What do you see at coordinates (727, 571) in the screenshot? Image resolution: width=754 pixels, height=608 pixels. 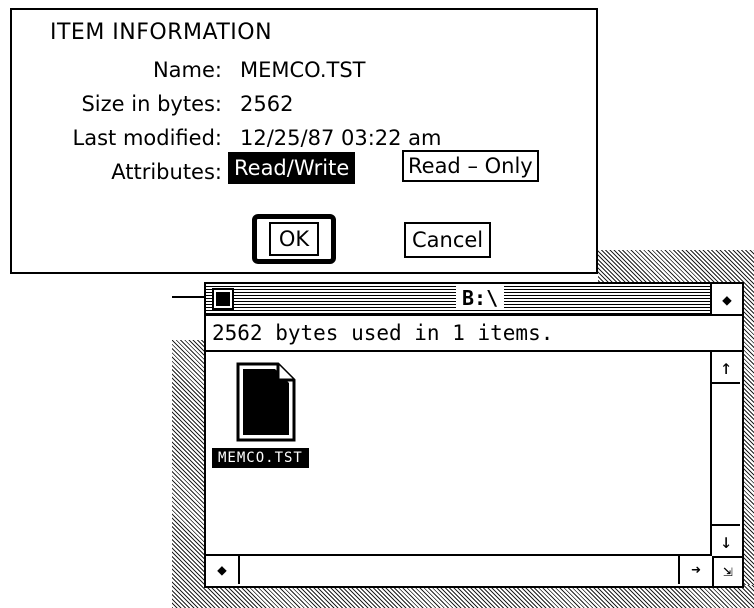 I see `sizer-icon: ⇲` at bounding box center [727, 571].